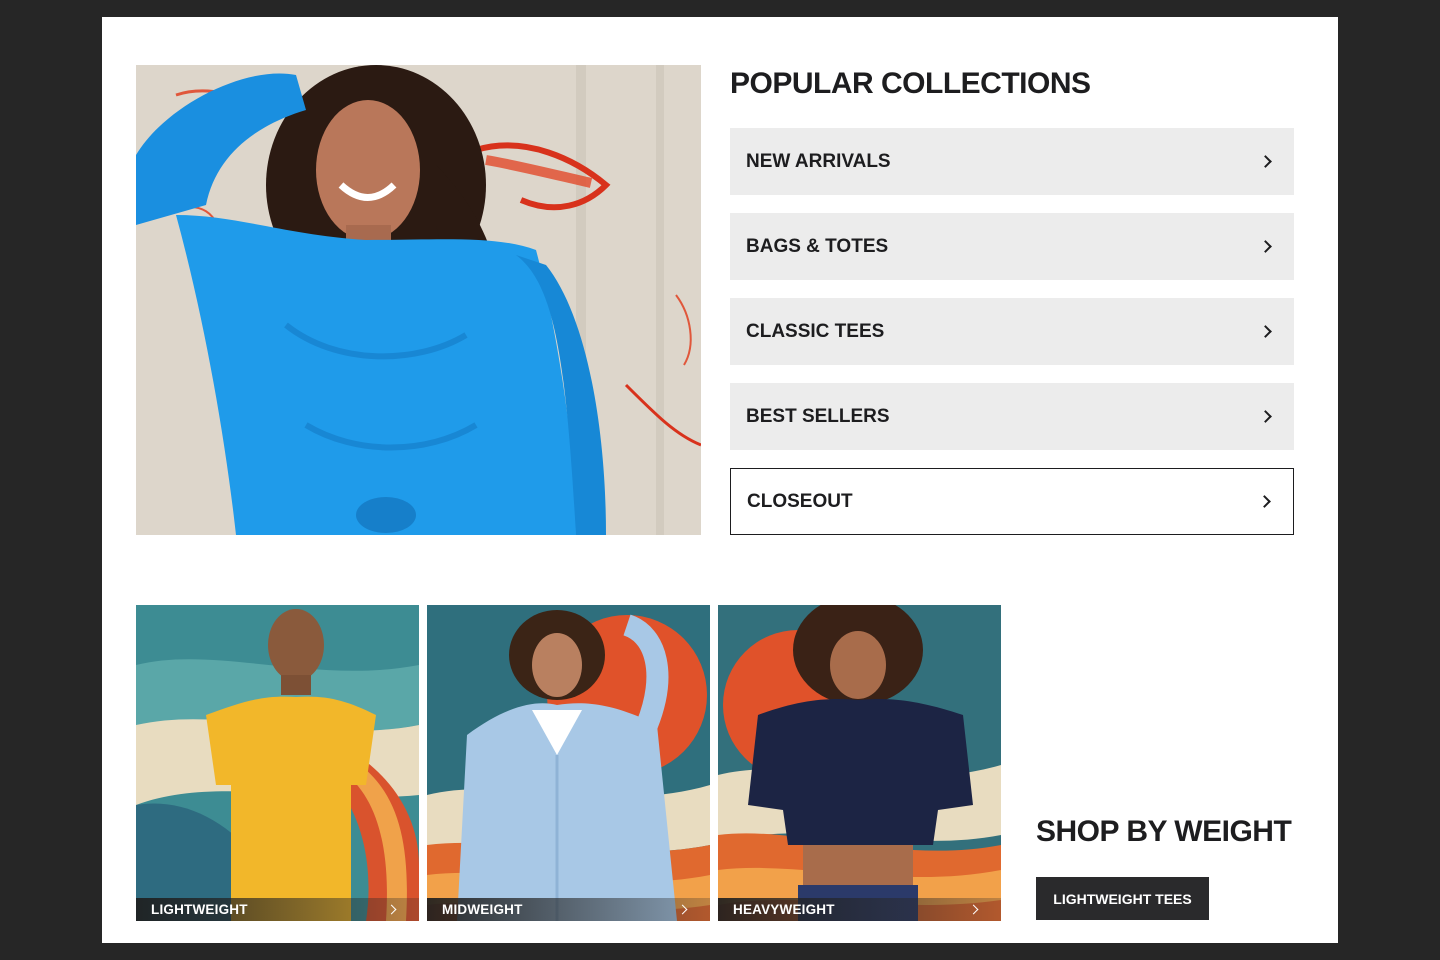 This screenshot has width=1440, height=960. Describe the element at coordinates (1012, 416) in the screenshot. I see `collection-item-best-sellers: BEST SELLERS` at that location.